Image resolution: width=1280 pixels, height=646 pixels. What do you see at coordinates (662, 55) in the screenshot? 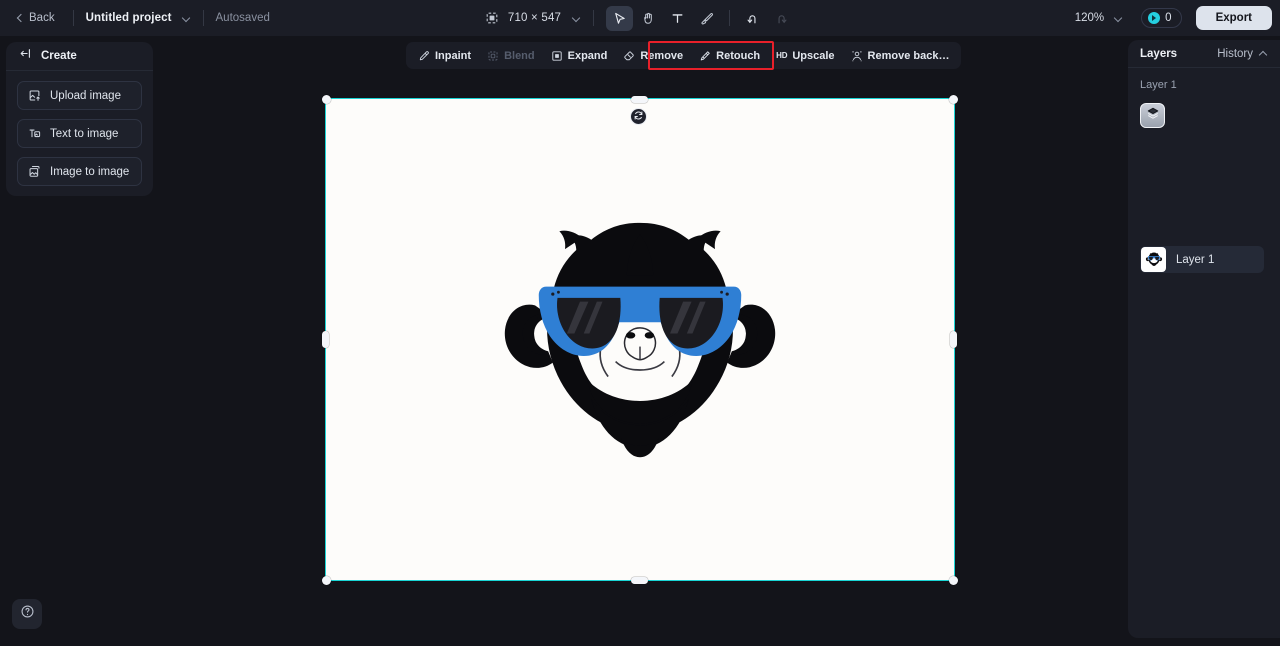
I see `remove-label: Remove` at bounding box center [662, 55].